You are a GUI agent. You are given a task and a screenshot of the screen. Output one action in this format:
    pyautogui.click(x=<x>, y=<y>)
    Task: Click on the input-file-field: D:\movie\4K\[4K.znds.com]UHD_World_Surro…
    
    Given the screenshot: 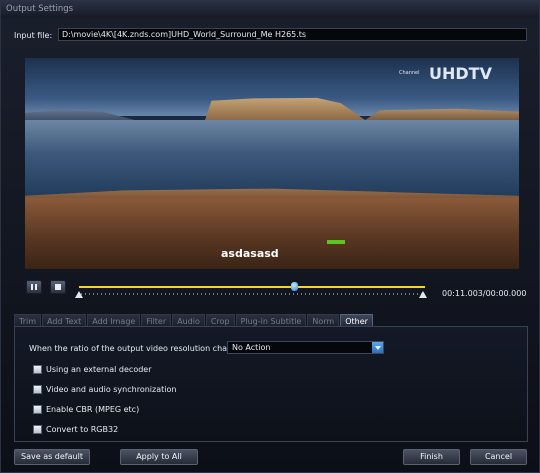 What is the action you would take?
    pyautogui.click(x=292, y=34)
    